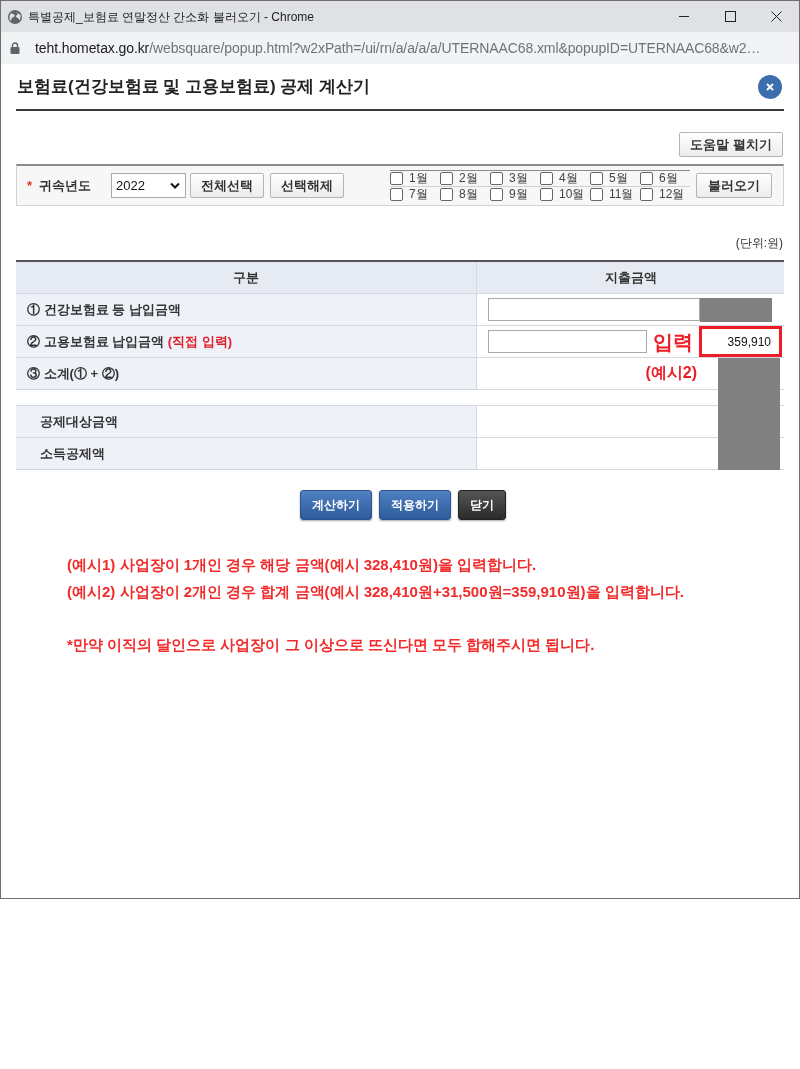  I want to click on month-label: 6월, so click(668, 178).